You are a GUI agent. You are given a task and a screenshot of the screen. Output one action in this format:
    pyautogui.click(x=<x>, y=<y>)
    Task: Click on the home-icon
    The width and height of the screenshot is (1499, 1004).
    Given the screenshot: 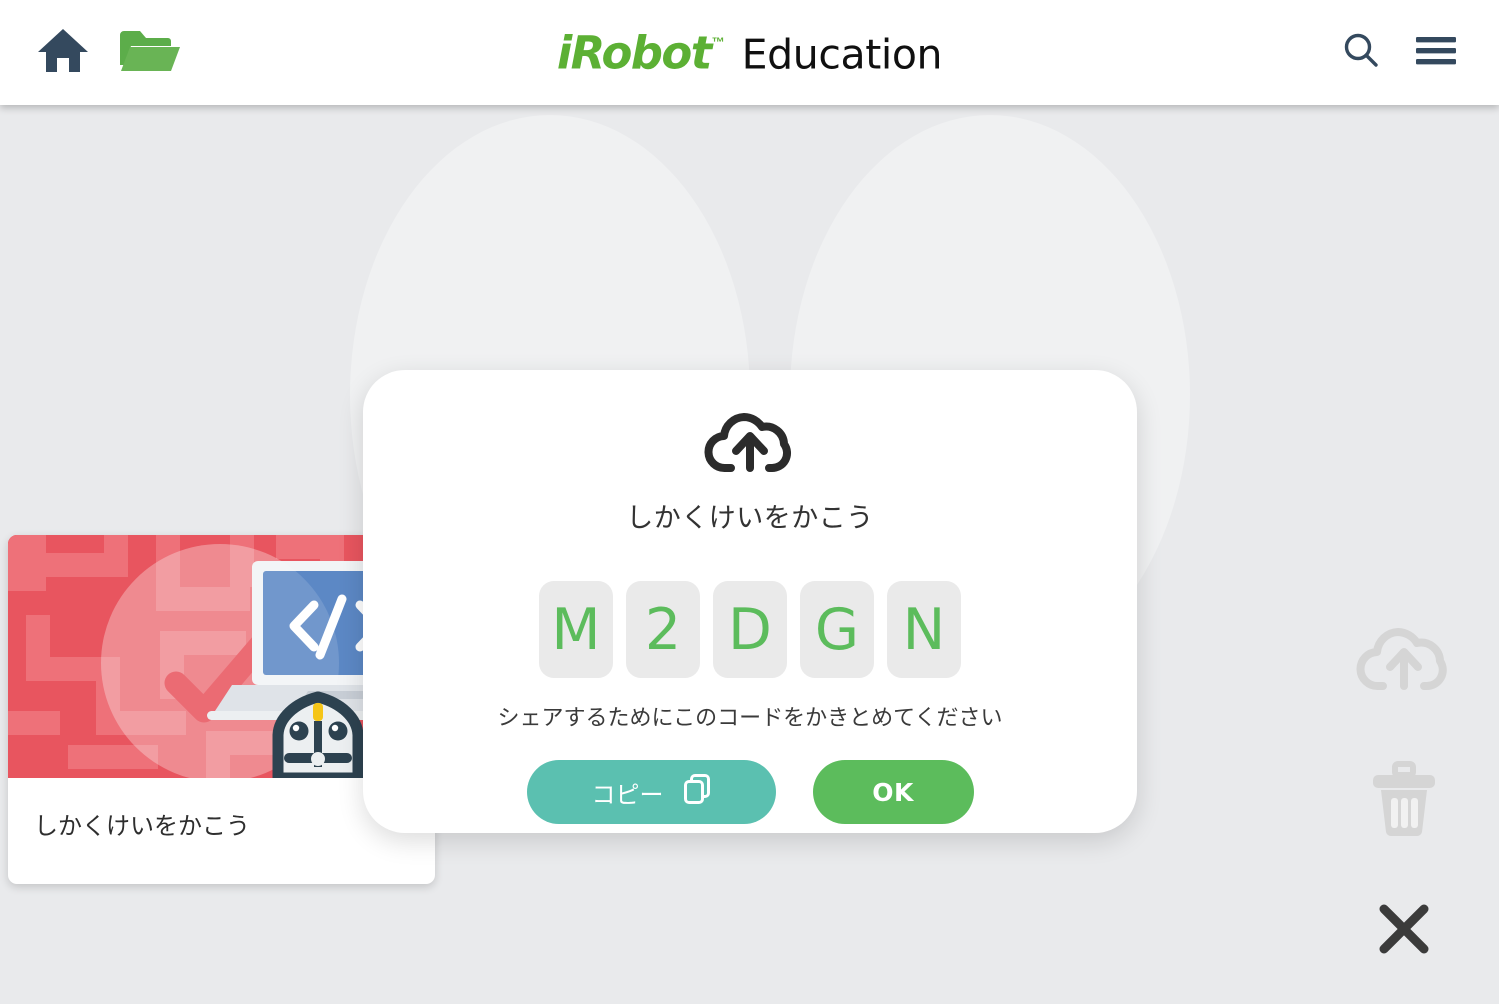 What is the action you would take?
    pyautogui.click(x=63, y=52)
    